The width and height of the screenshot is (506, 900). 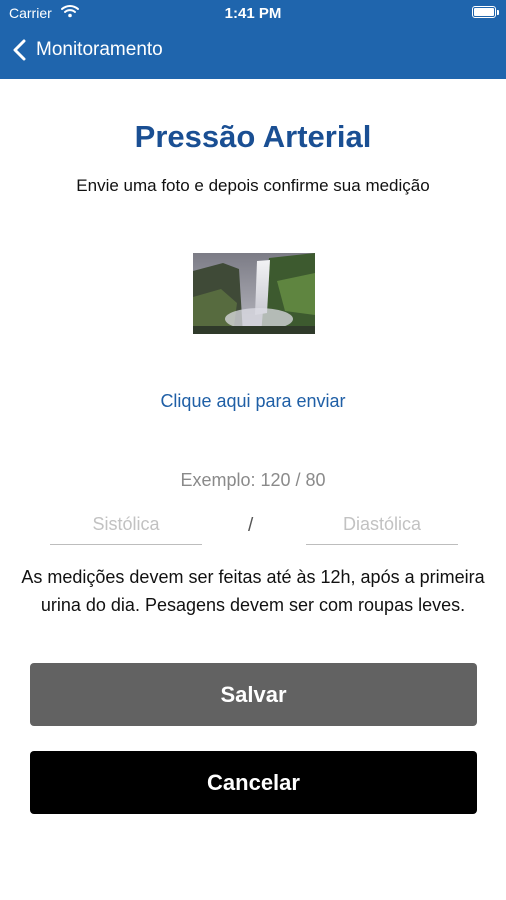 I want to click on cancel-button: Cancelar, so click(x=253, y=782).